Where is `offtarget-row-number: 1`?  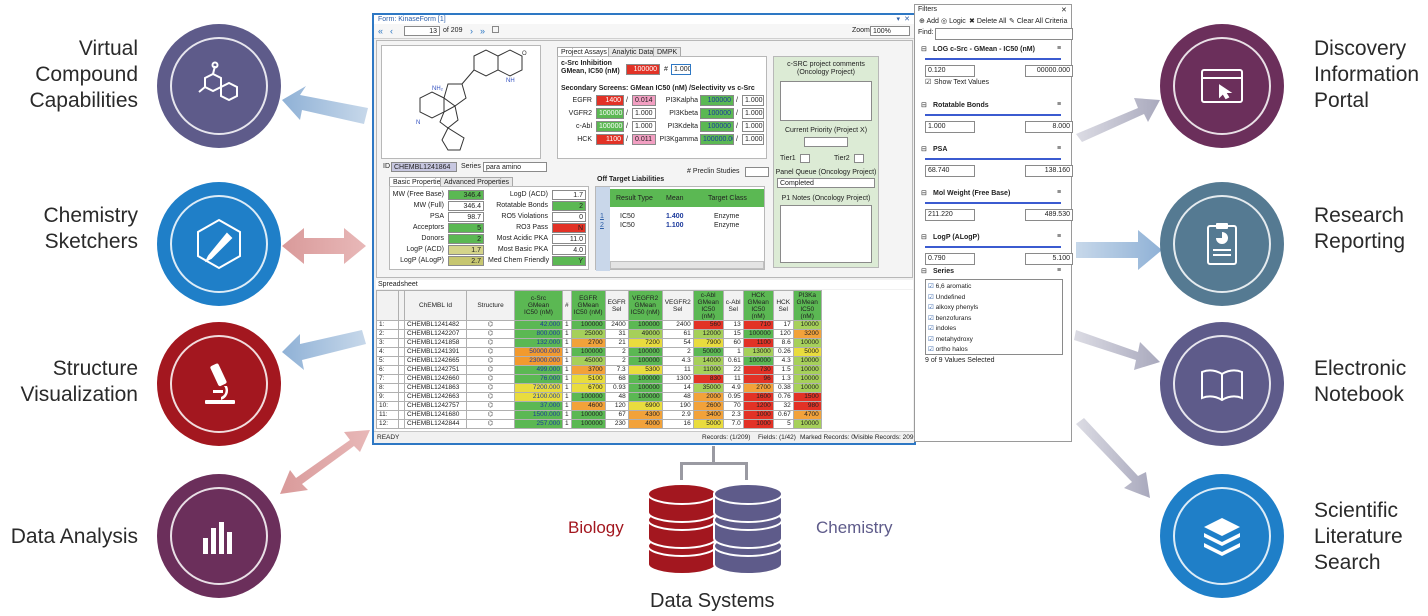 offtarget-row-number: 1 is located at coordinates (602, 216).